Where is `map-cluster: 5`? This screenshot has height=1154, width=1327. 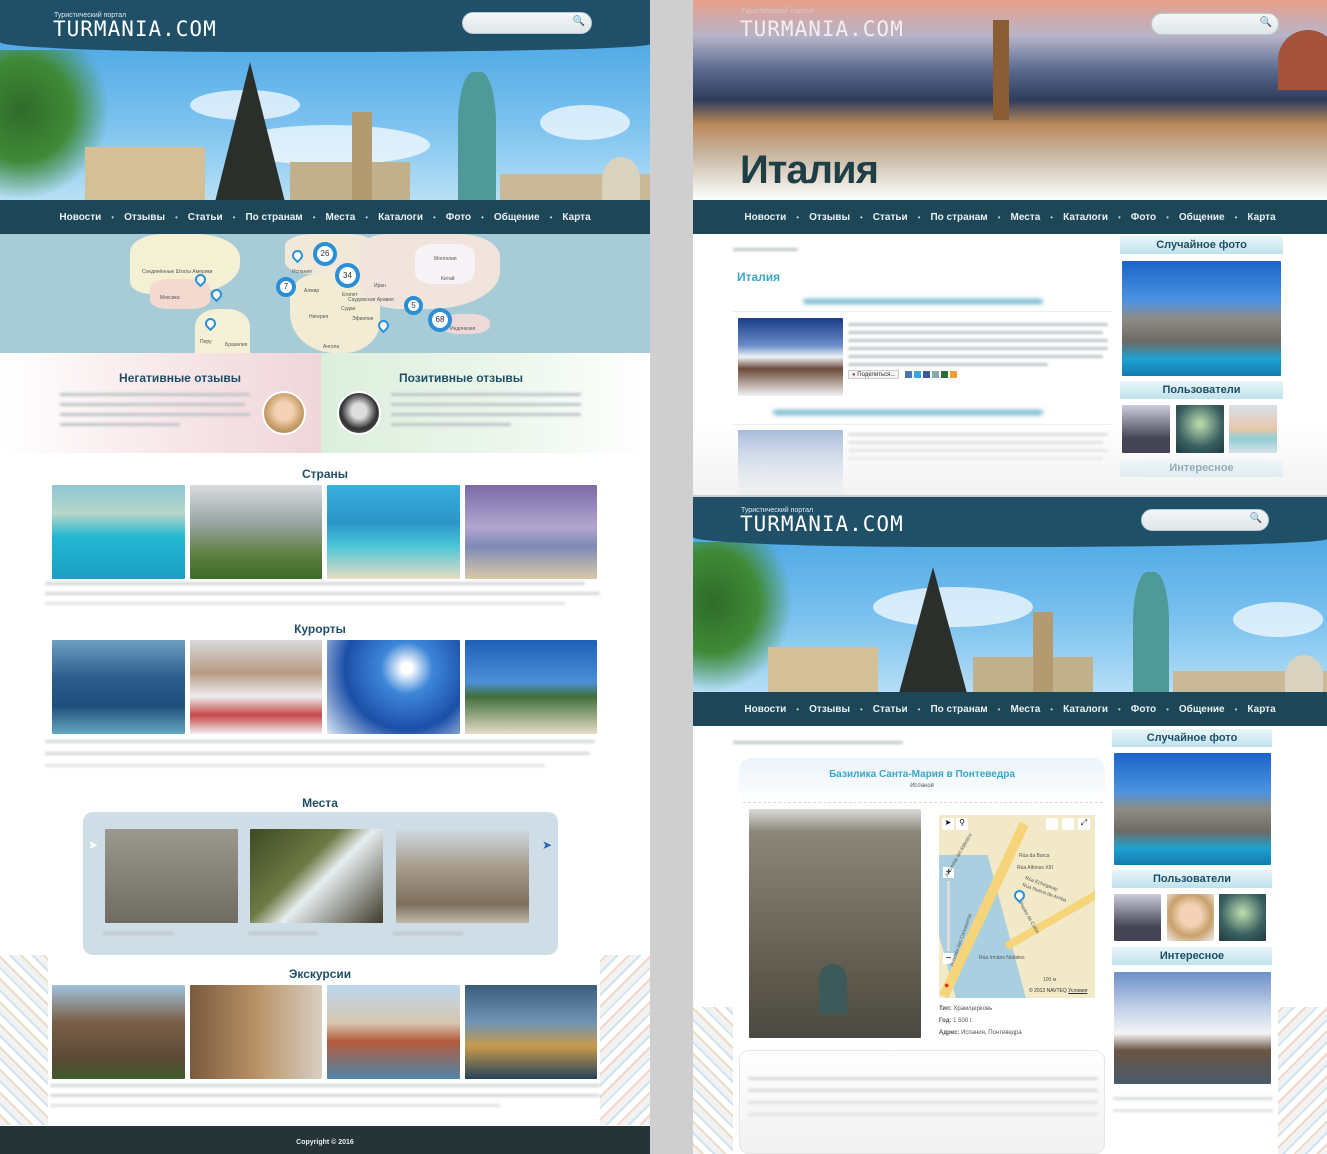 map-cluster: 5 is located at coordinates (413, 305).